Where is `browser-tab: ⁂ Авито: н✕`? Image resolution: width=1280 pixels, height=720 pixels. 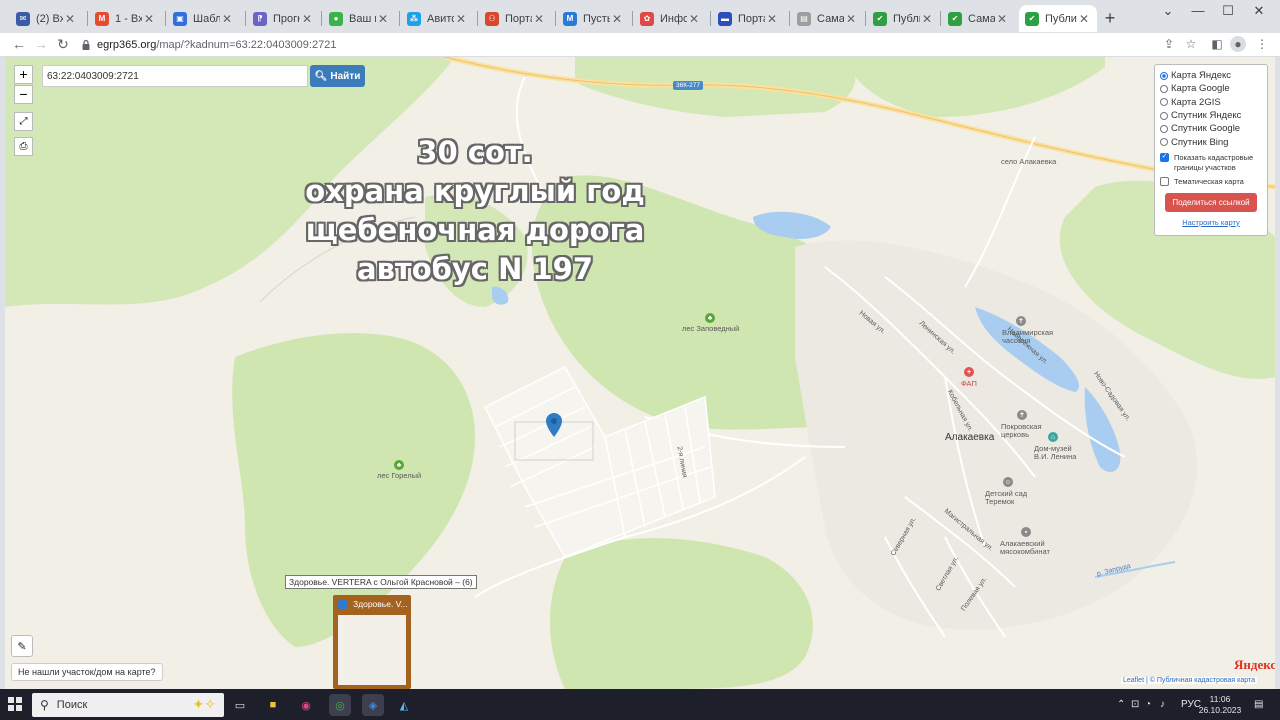 browser-tab: ⁂ Авито: н✕ is located at coordinates (437, 18).